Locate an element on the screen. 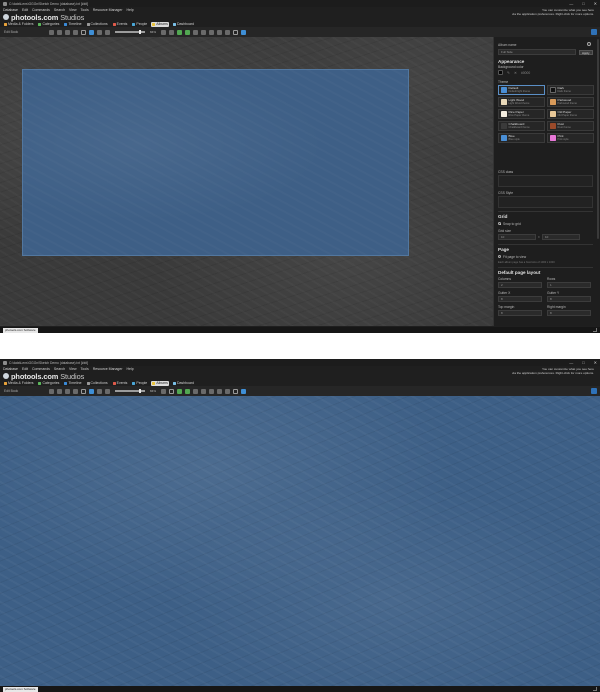  gutter-x-input: 8 is located at coordinates (520, 299).